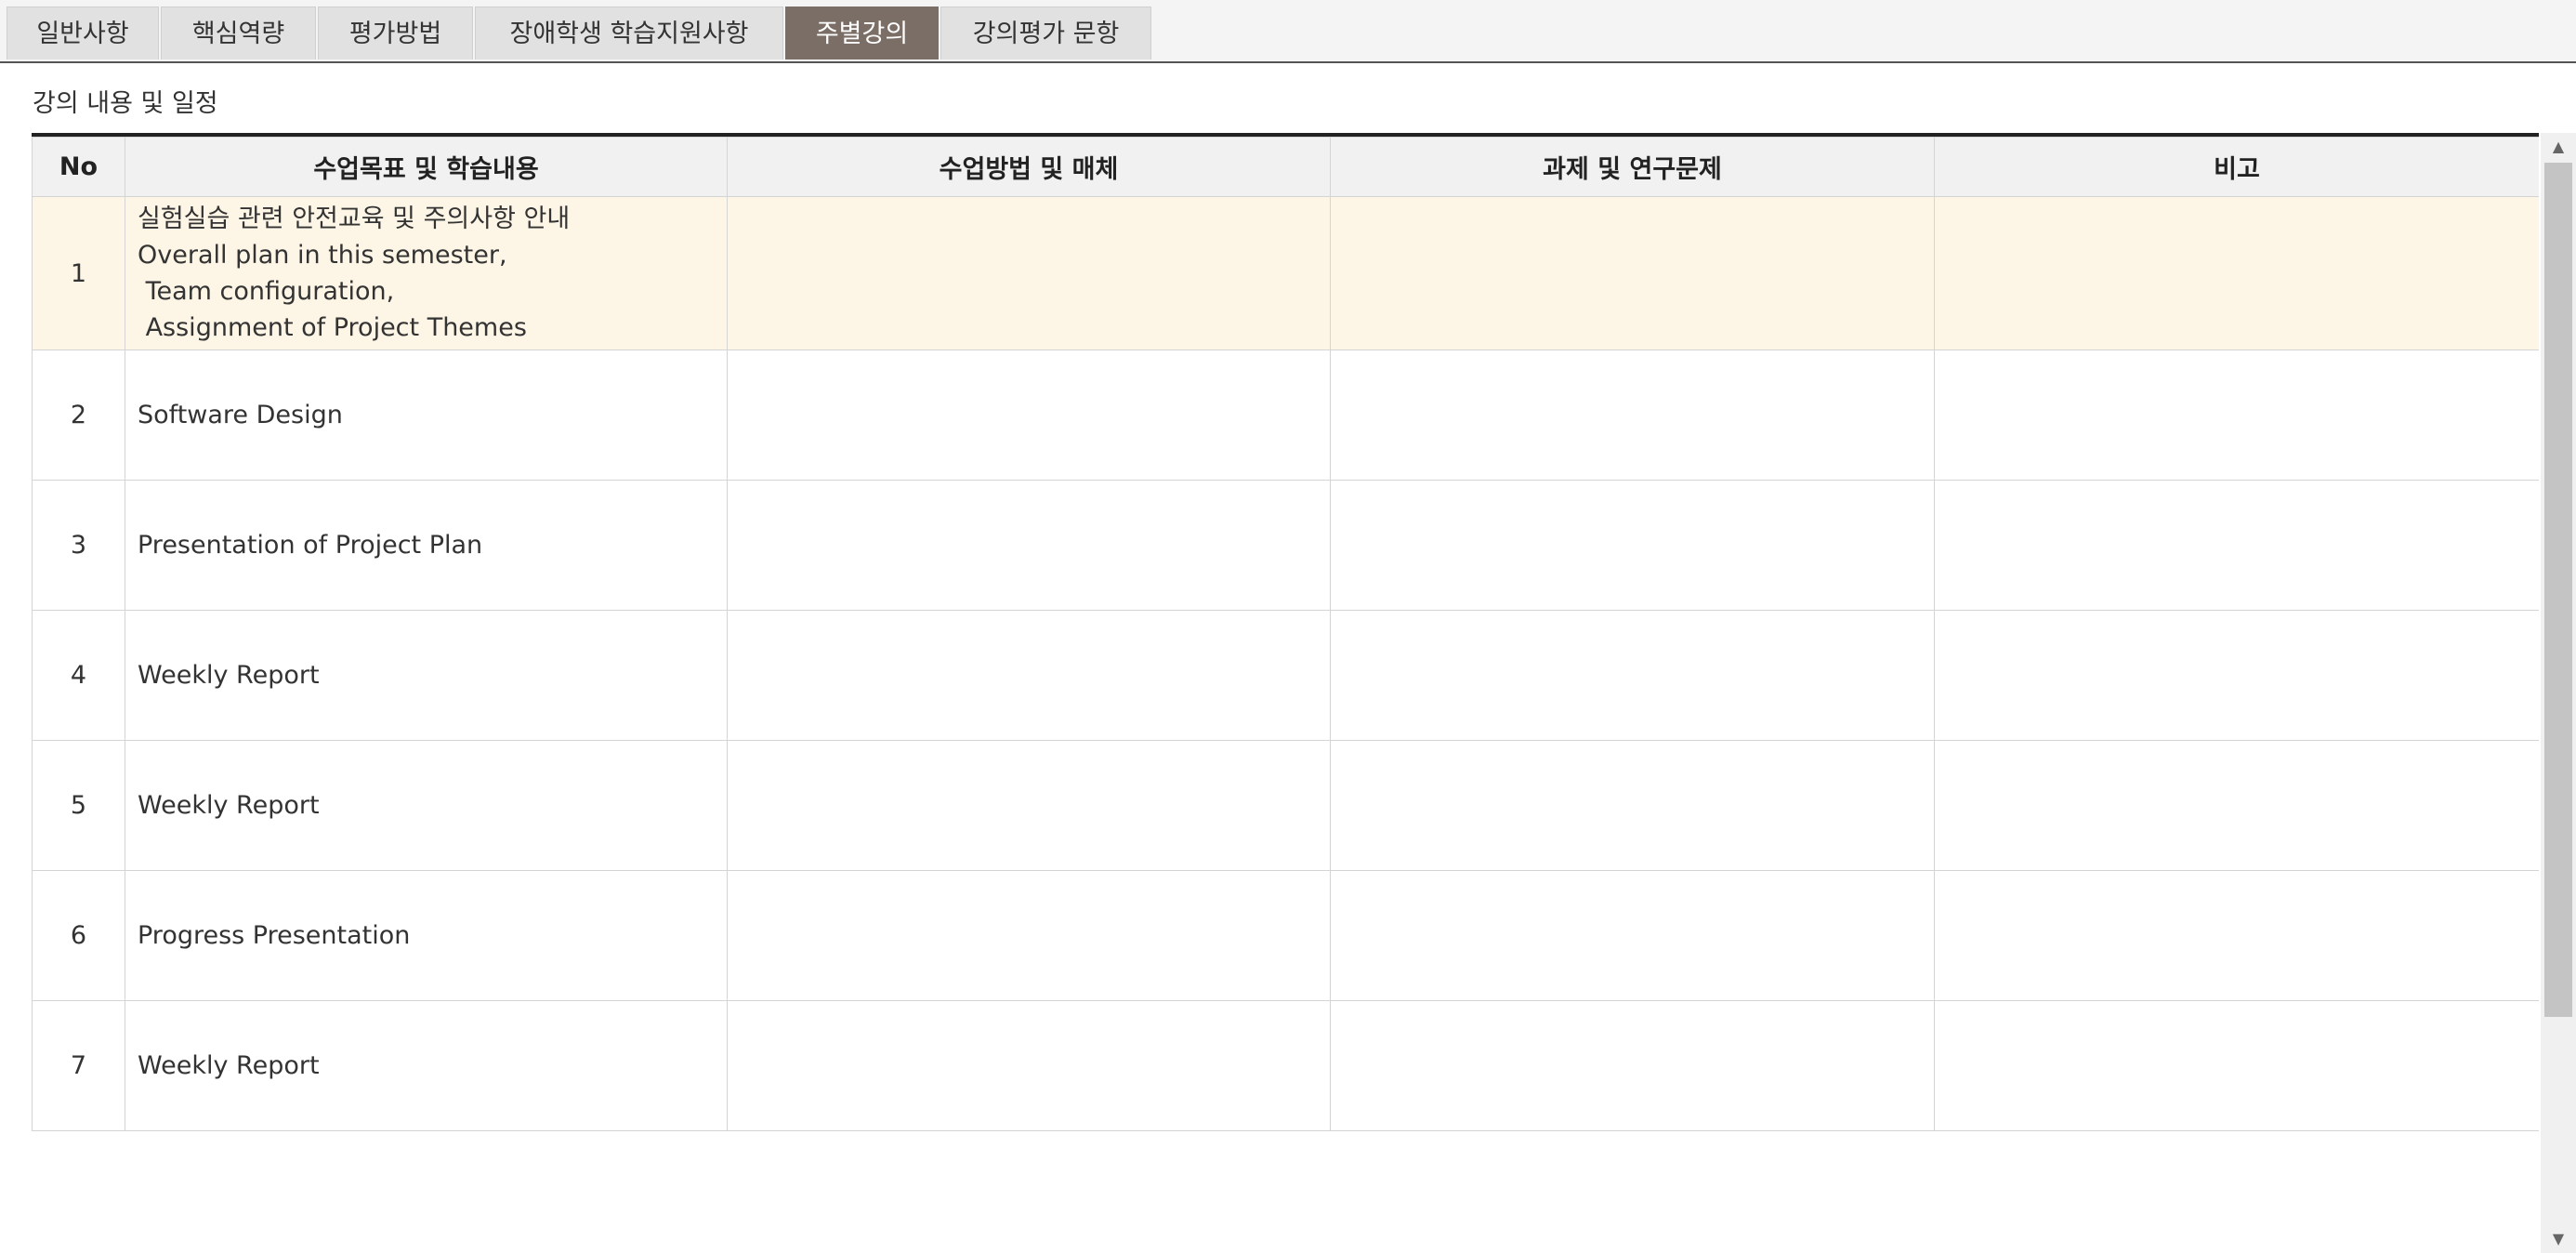 This screenshot has width=2576, height=1253. What do you see at coordinates (2558, 1239) in the screenshot?
I see `scroll-down-icon: ▼` at bounding box center [2558, 1239].